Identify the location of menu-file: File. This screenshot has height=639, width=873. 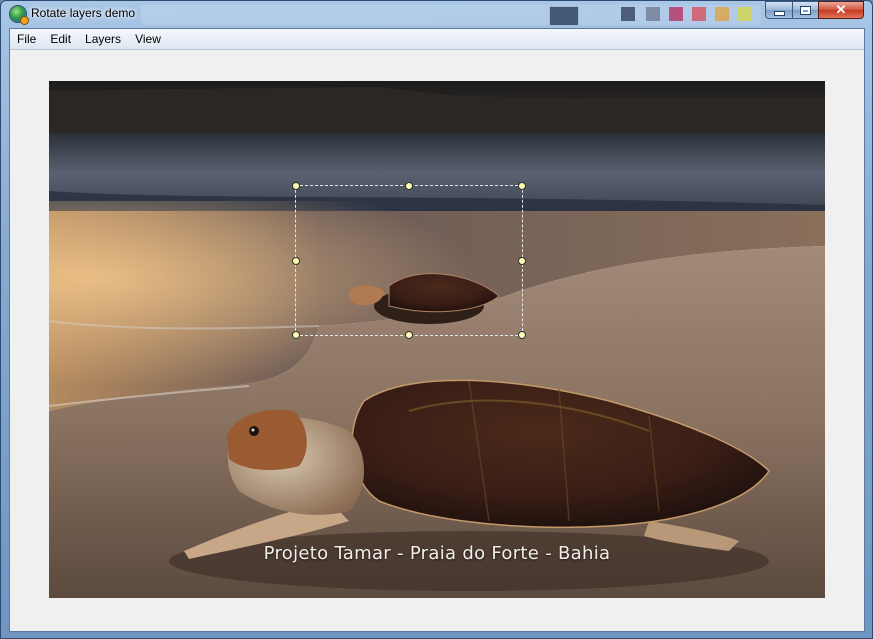
(26, 39).